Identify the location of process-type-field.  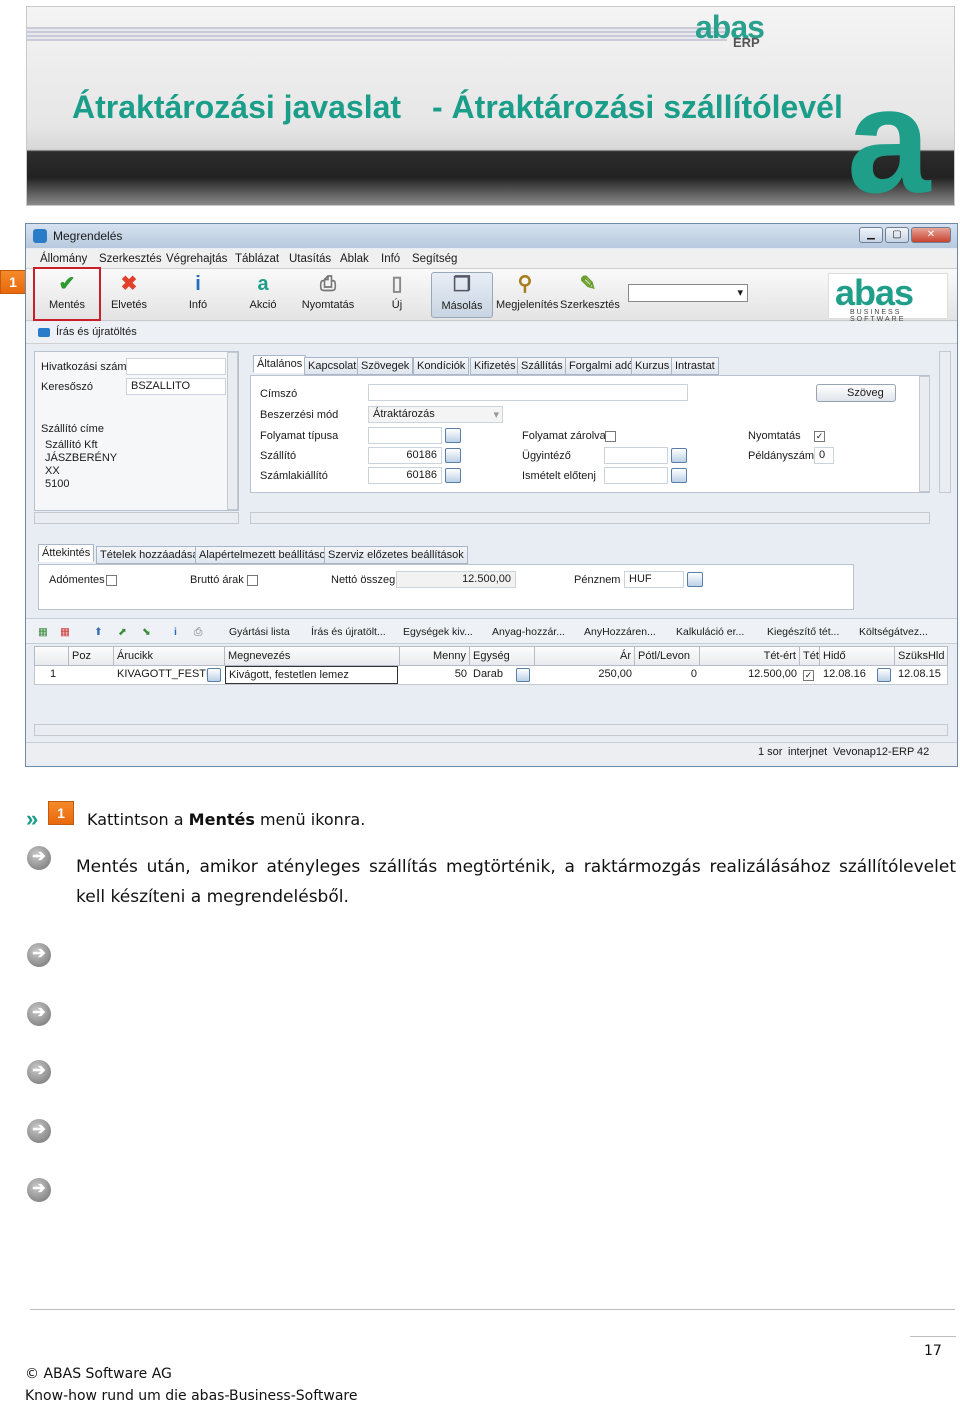
(405, 435).